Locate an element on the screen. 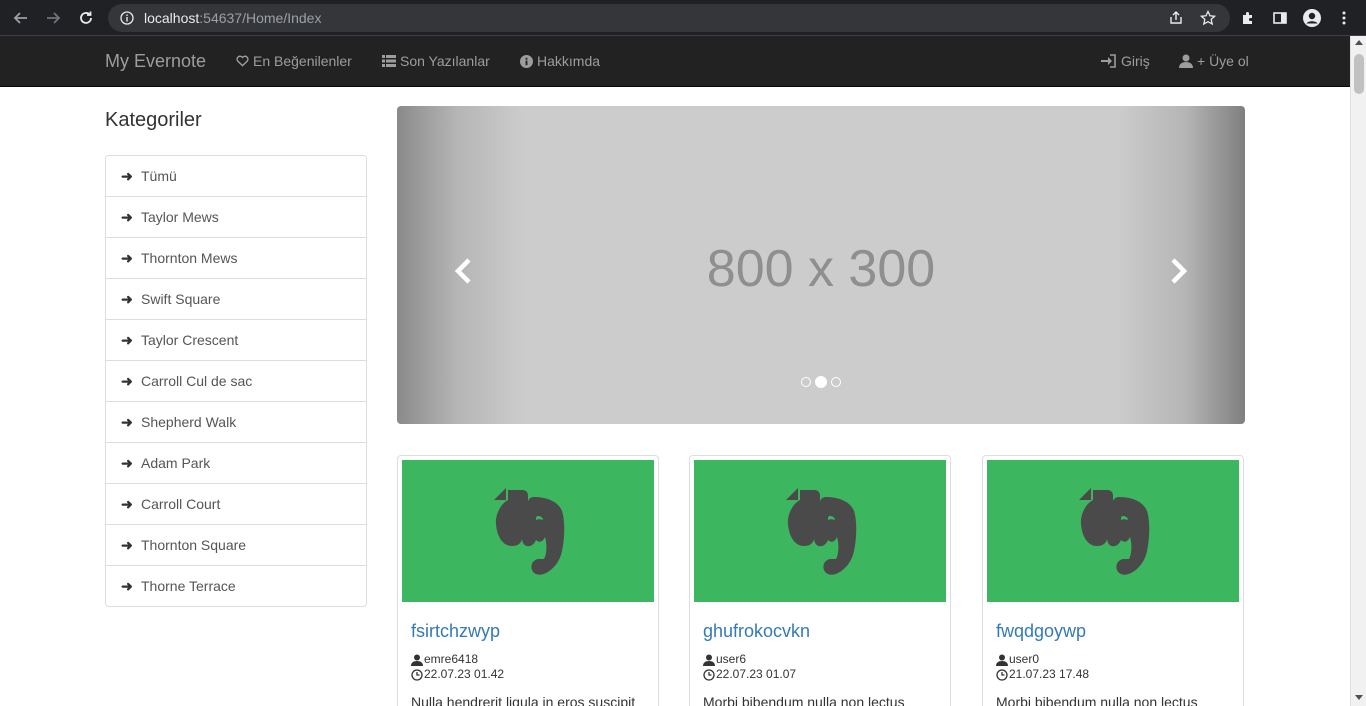 This screenshot has height=706, width=1366. scrollbar-thumb is located at coordinates (1359, 74).